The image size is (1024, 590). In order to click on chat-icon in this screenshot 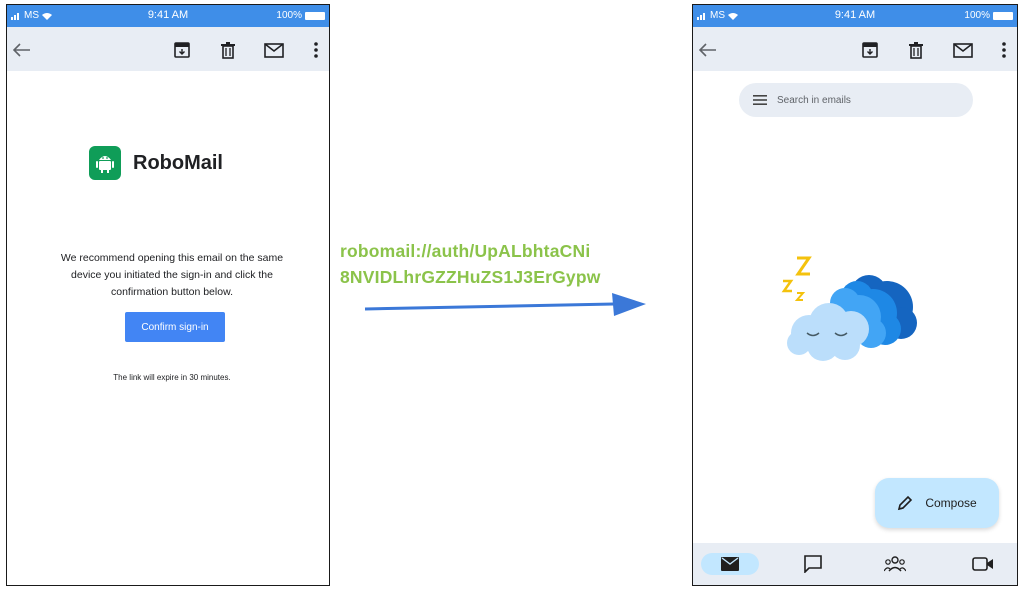, I will do `click(813, 564)`.